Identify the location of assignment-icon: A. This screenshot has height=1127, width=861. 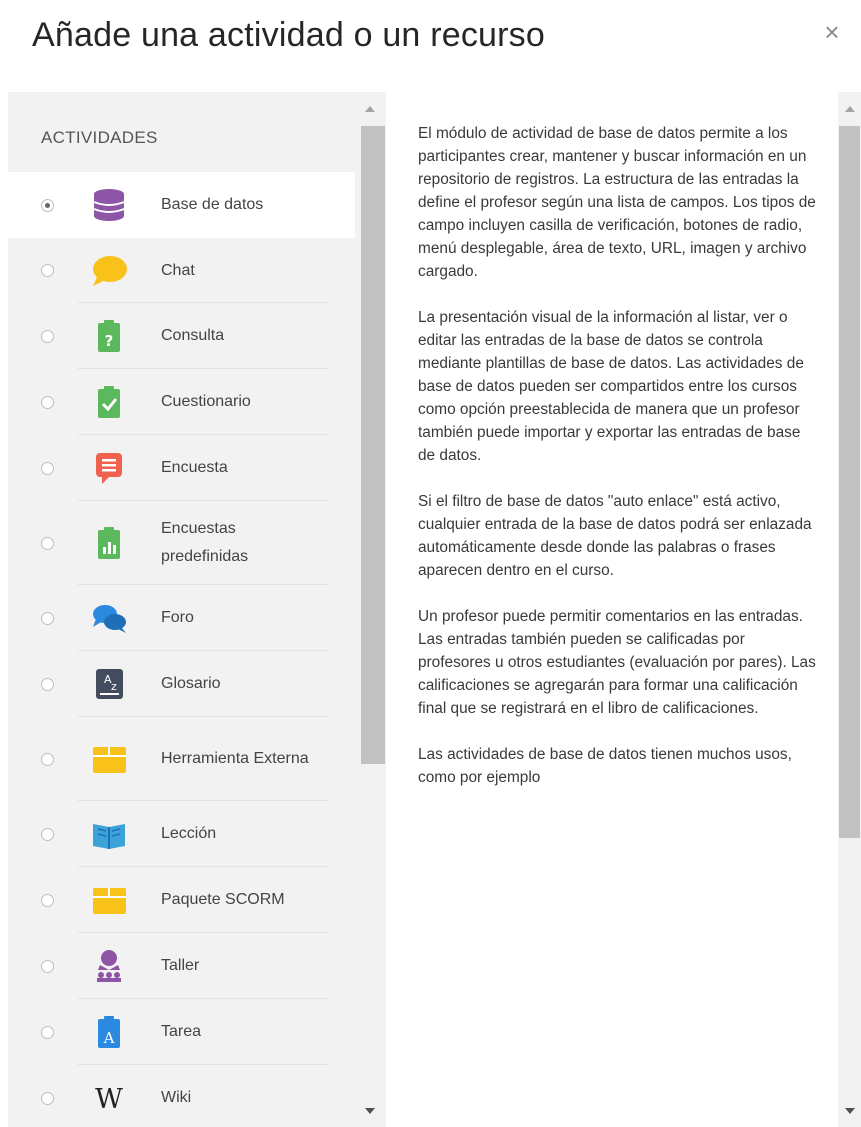
(109, 1032).